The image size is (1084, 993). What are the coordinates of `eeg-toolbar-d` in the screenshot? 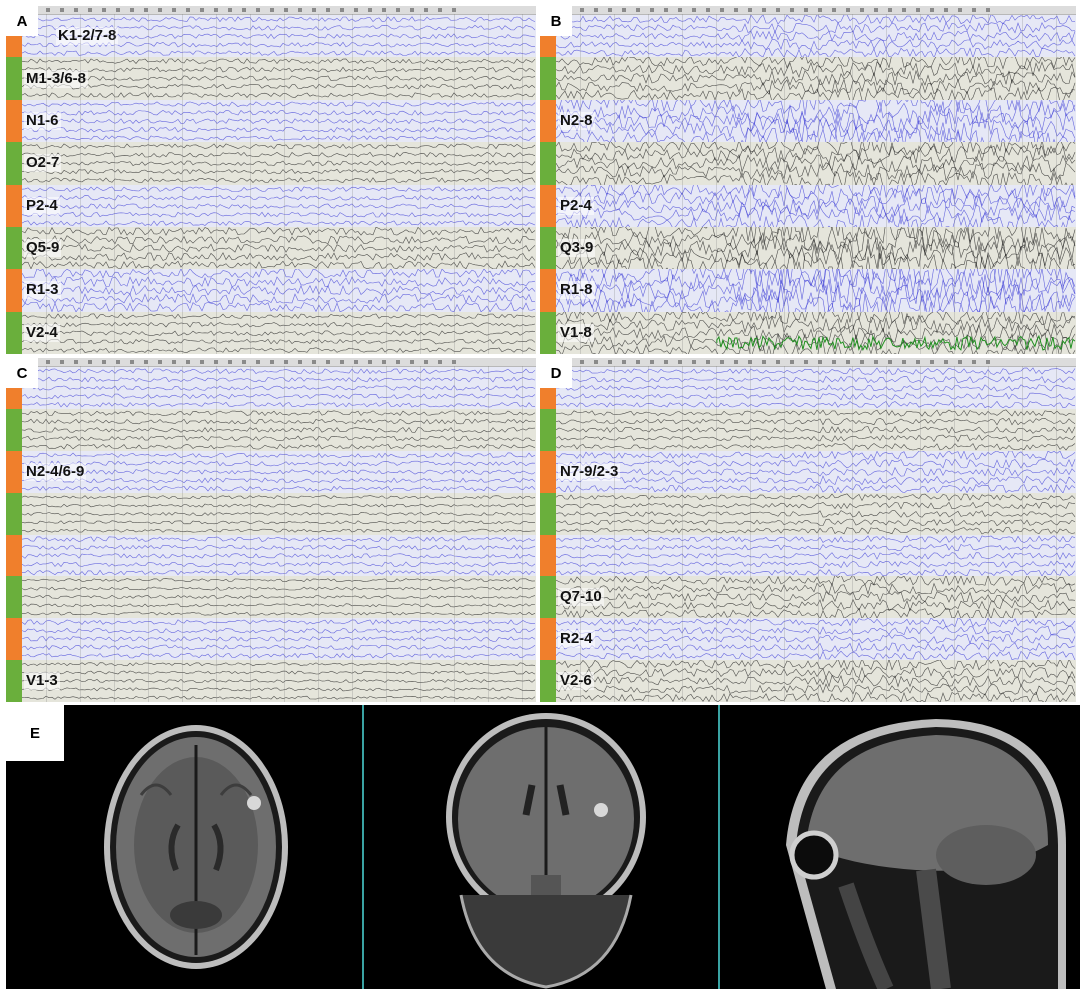 It's located at (808, 362).